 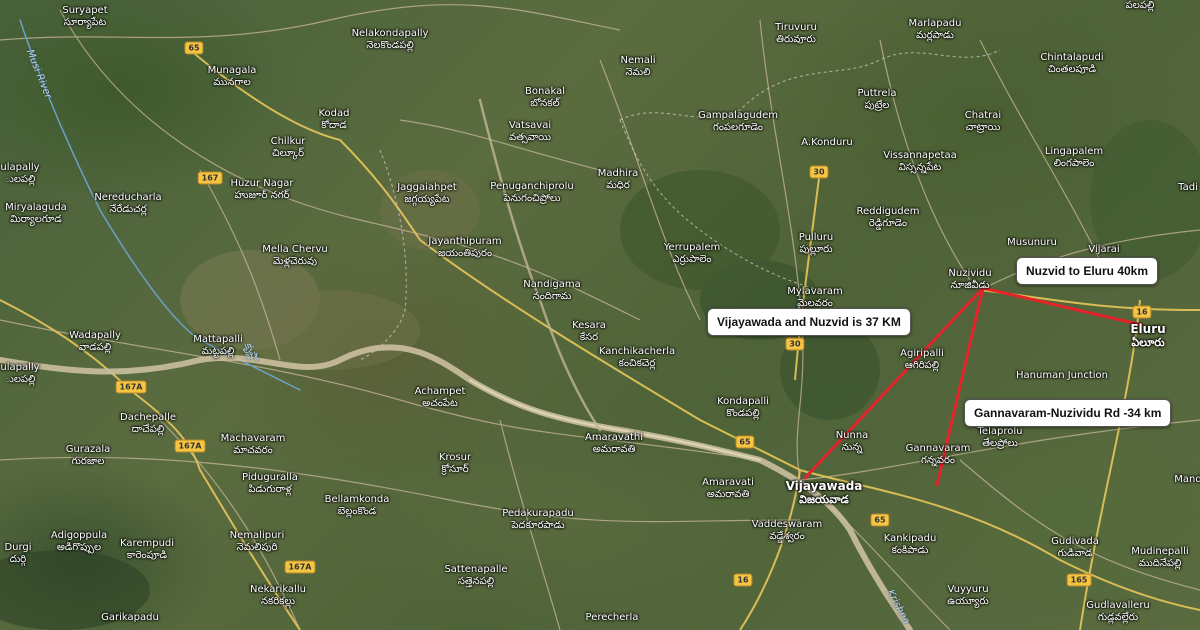 What do you see at coordinates (232, 77) in the screenshot?
I see `place-label: Munagala మునగాల` at bounding box center [232, 77].